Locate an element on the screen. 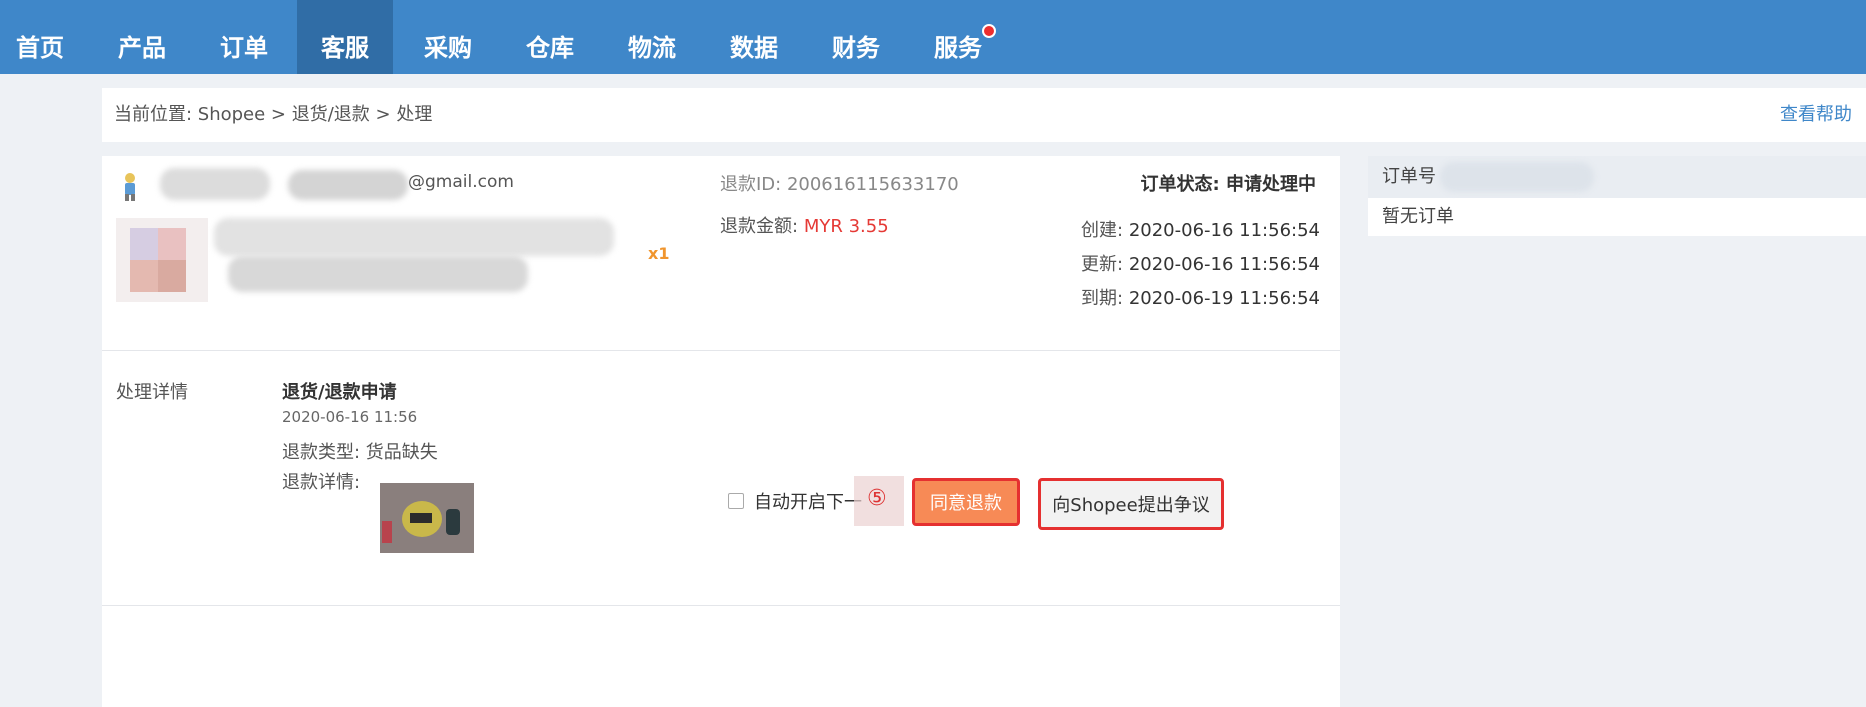 The image size is (1866, 707). updated-time: 更新: 2020-06-16 11:56:54 is located at coordinates (1200, 263).